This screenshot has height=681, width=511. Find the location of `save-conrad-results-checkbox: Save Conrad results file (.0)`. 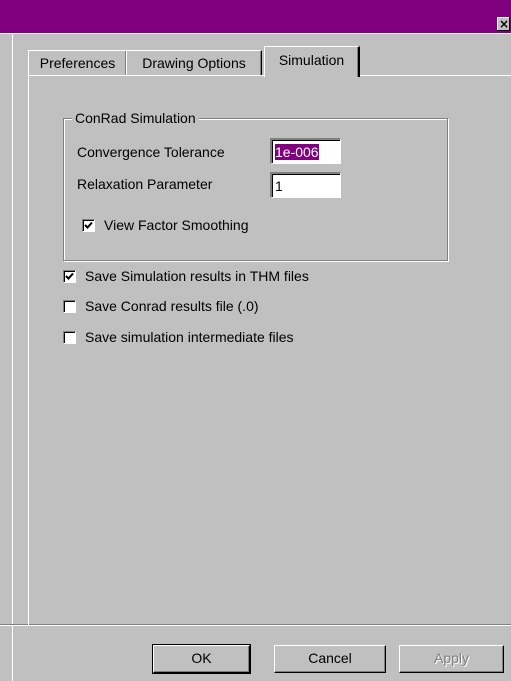

save-conrad-results-checkbox: Save Conrad results file (.0) is located at coordinates (161, 306).